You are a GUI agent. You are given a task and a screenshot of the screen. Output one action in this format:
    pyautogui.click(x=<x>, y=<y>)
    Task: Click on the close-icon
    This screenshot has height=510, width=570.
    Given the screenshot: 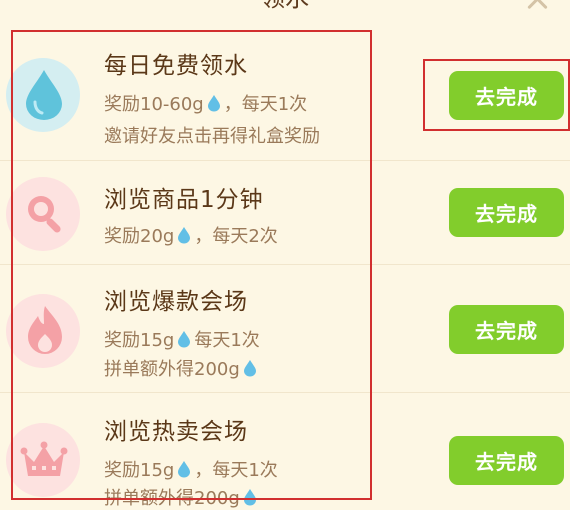 What is the action you would take?
    pyautogui.click(x=537, y=6)
    